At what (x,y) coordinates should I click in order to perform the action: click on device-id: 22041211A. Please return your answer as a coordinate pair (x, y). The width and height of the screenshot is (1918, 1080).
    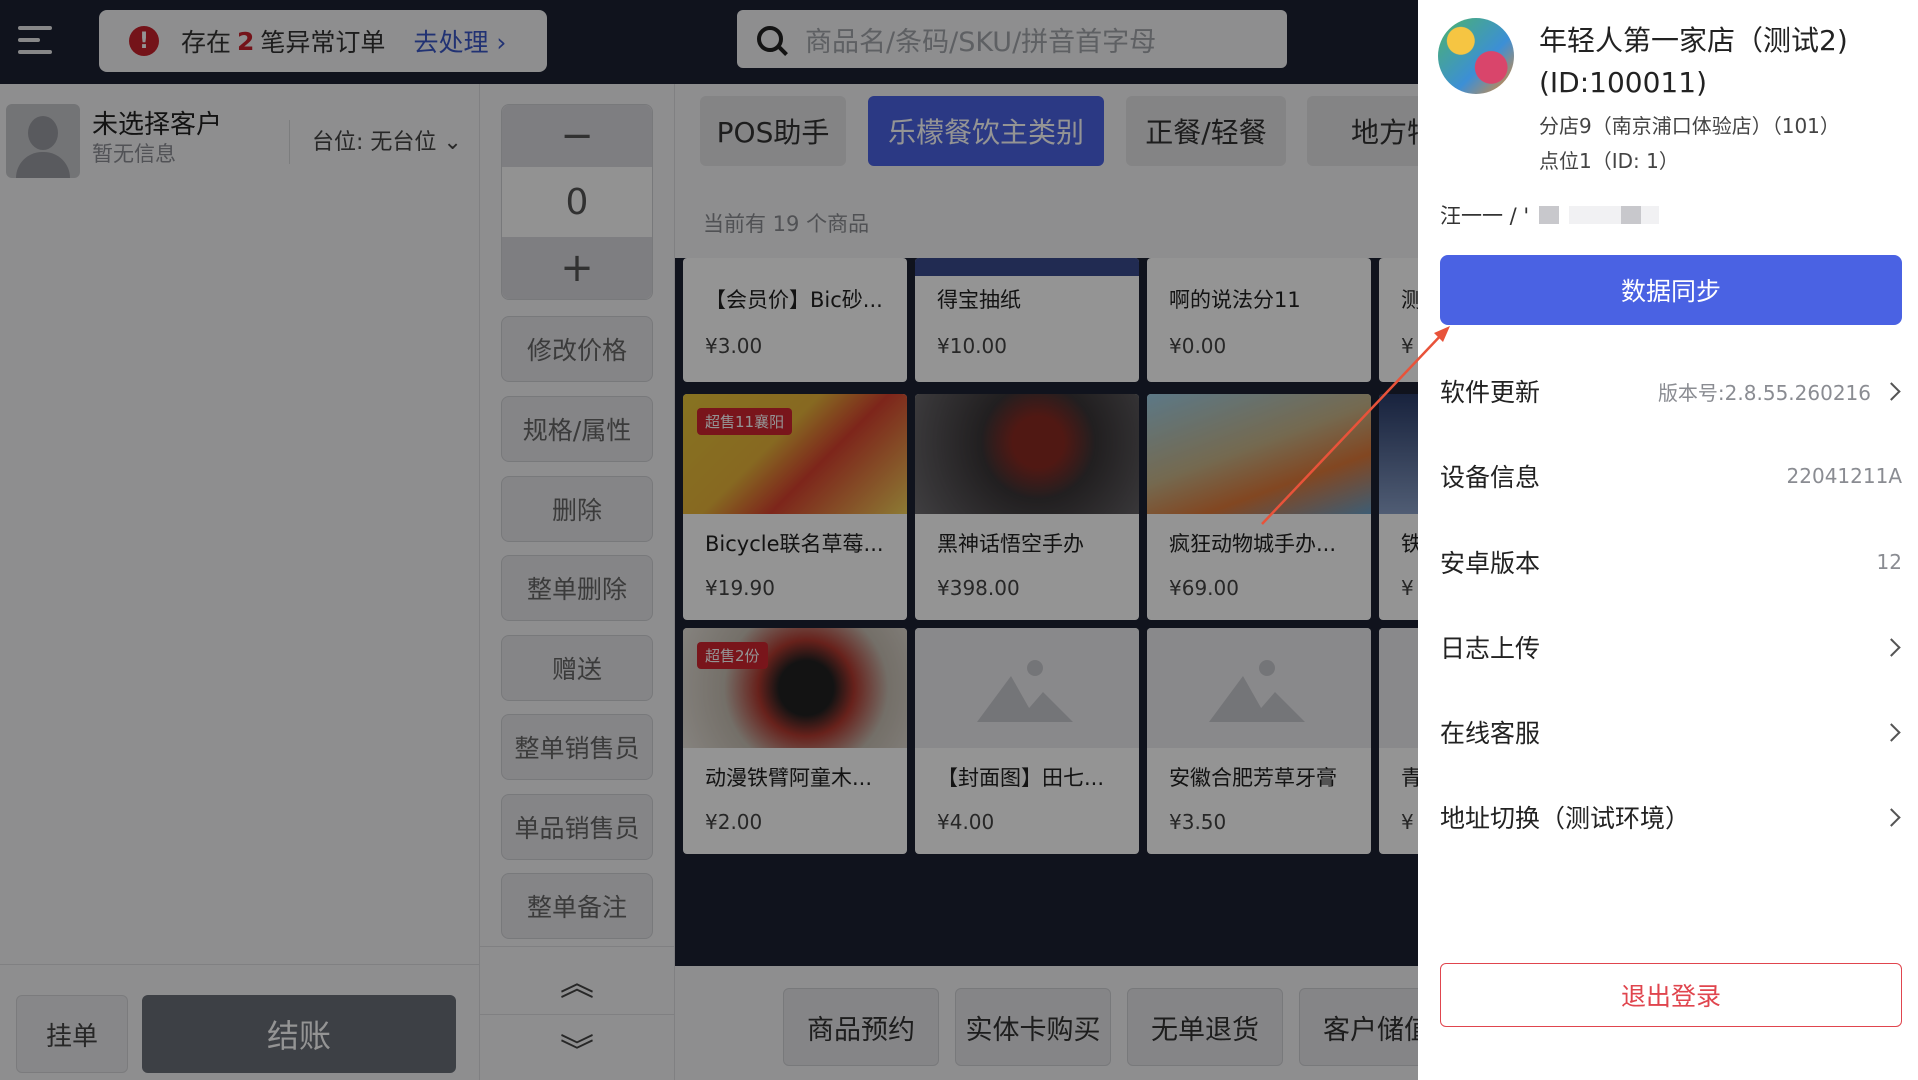
    Looking at the image, I should click on (1844, 476).